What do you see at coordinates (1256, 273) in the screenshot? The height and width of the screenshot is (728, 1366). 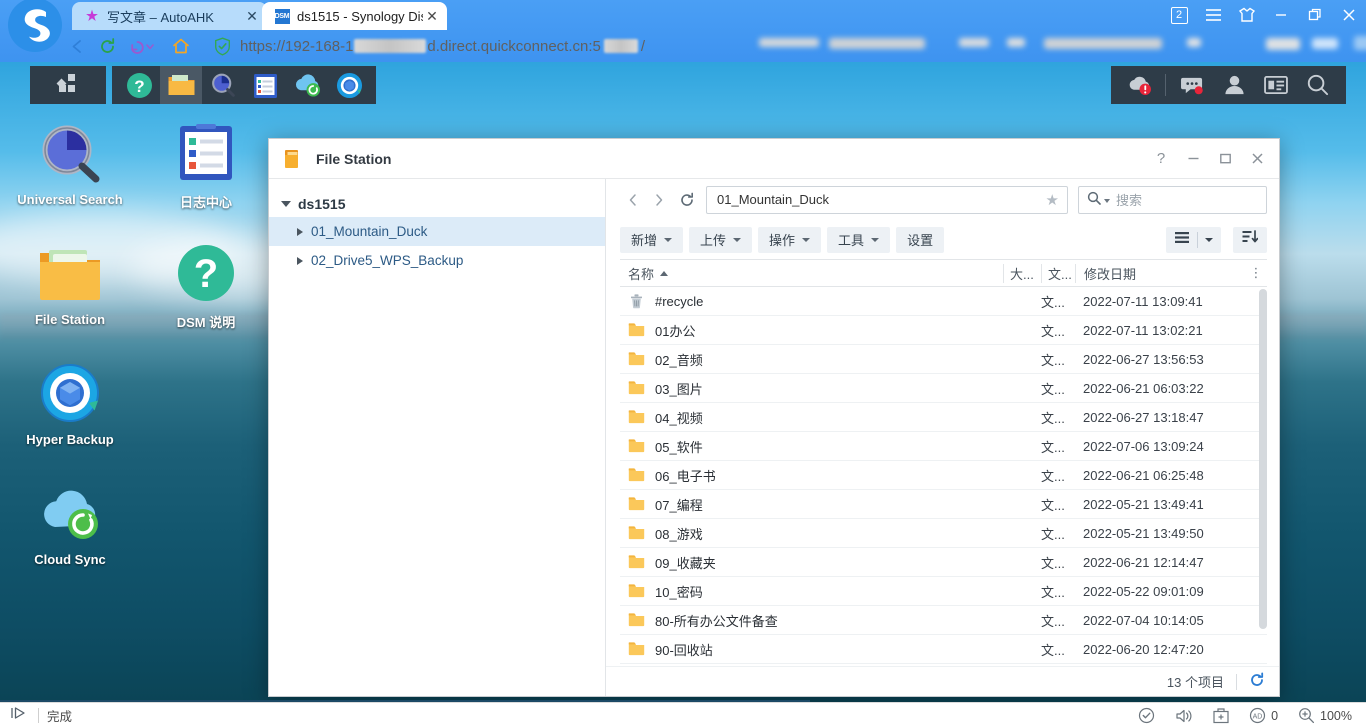 I see `more-vertical-icon: ⋮` at bounding box center [1256, 273].